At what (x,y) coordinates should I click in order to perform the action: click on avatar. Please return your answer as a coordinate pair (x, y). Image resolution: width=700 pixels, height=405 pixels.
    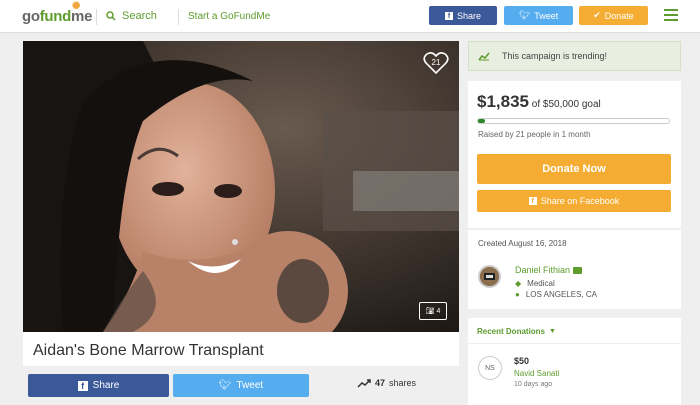
    Looking at the image, I should click on (489, 276).